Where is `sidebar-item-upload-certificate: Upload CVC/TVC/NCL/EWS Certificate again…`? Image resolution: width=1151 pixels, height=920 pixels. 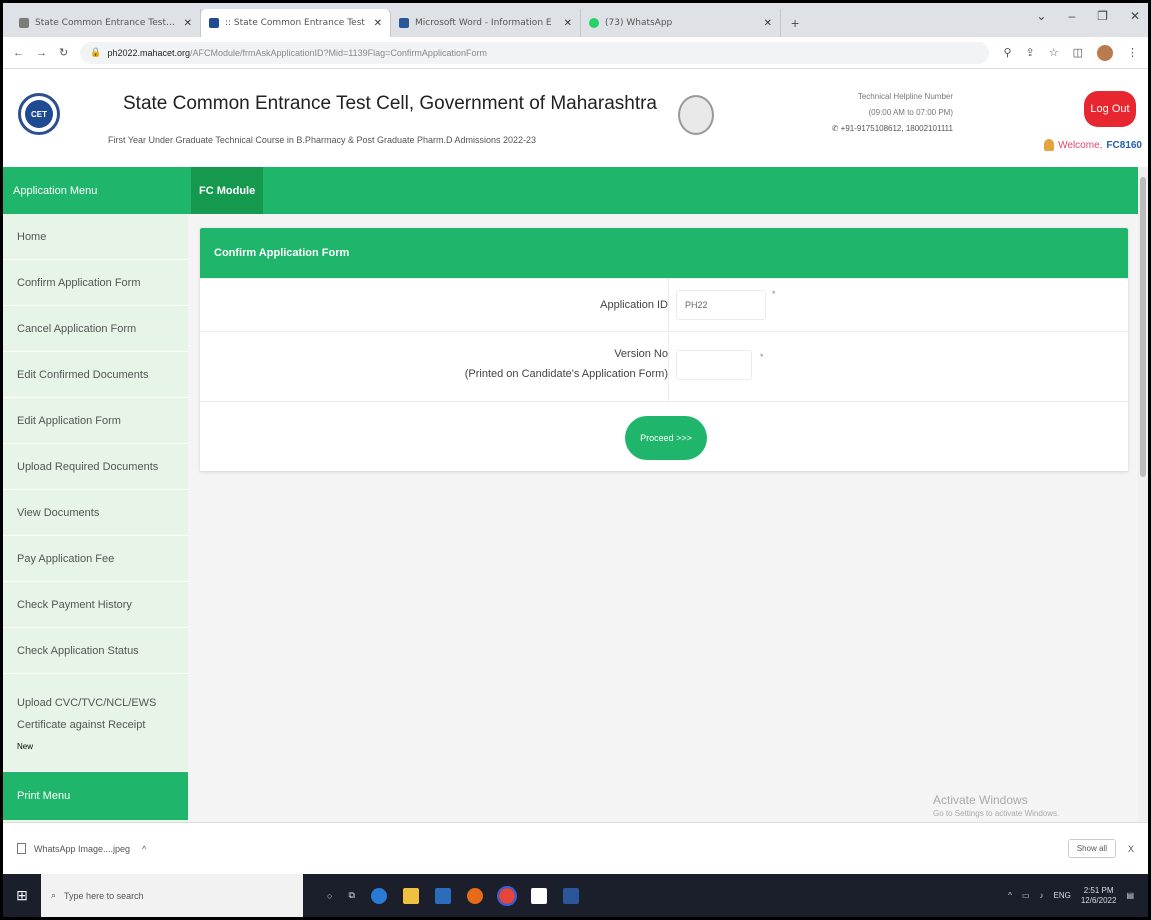
sidebar-item-upload-certificate: Upload CVC/TVC/NCL/EWS Certificate again… is located at coordinates (95, 723).